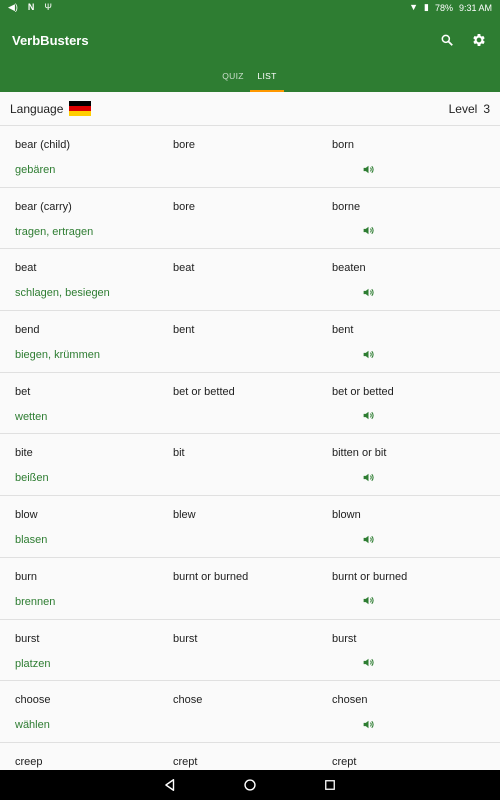  What do you see at coordinates (179, 453) in the screenshot?
I see `verb-past-simple: bit` at bounding box center [179, 453].